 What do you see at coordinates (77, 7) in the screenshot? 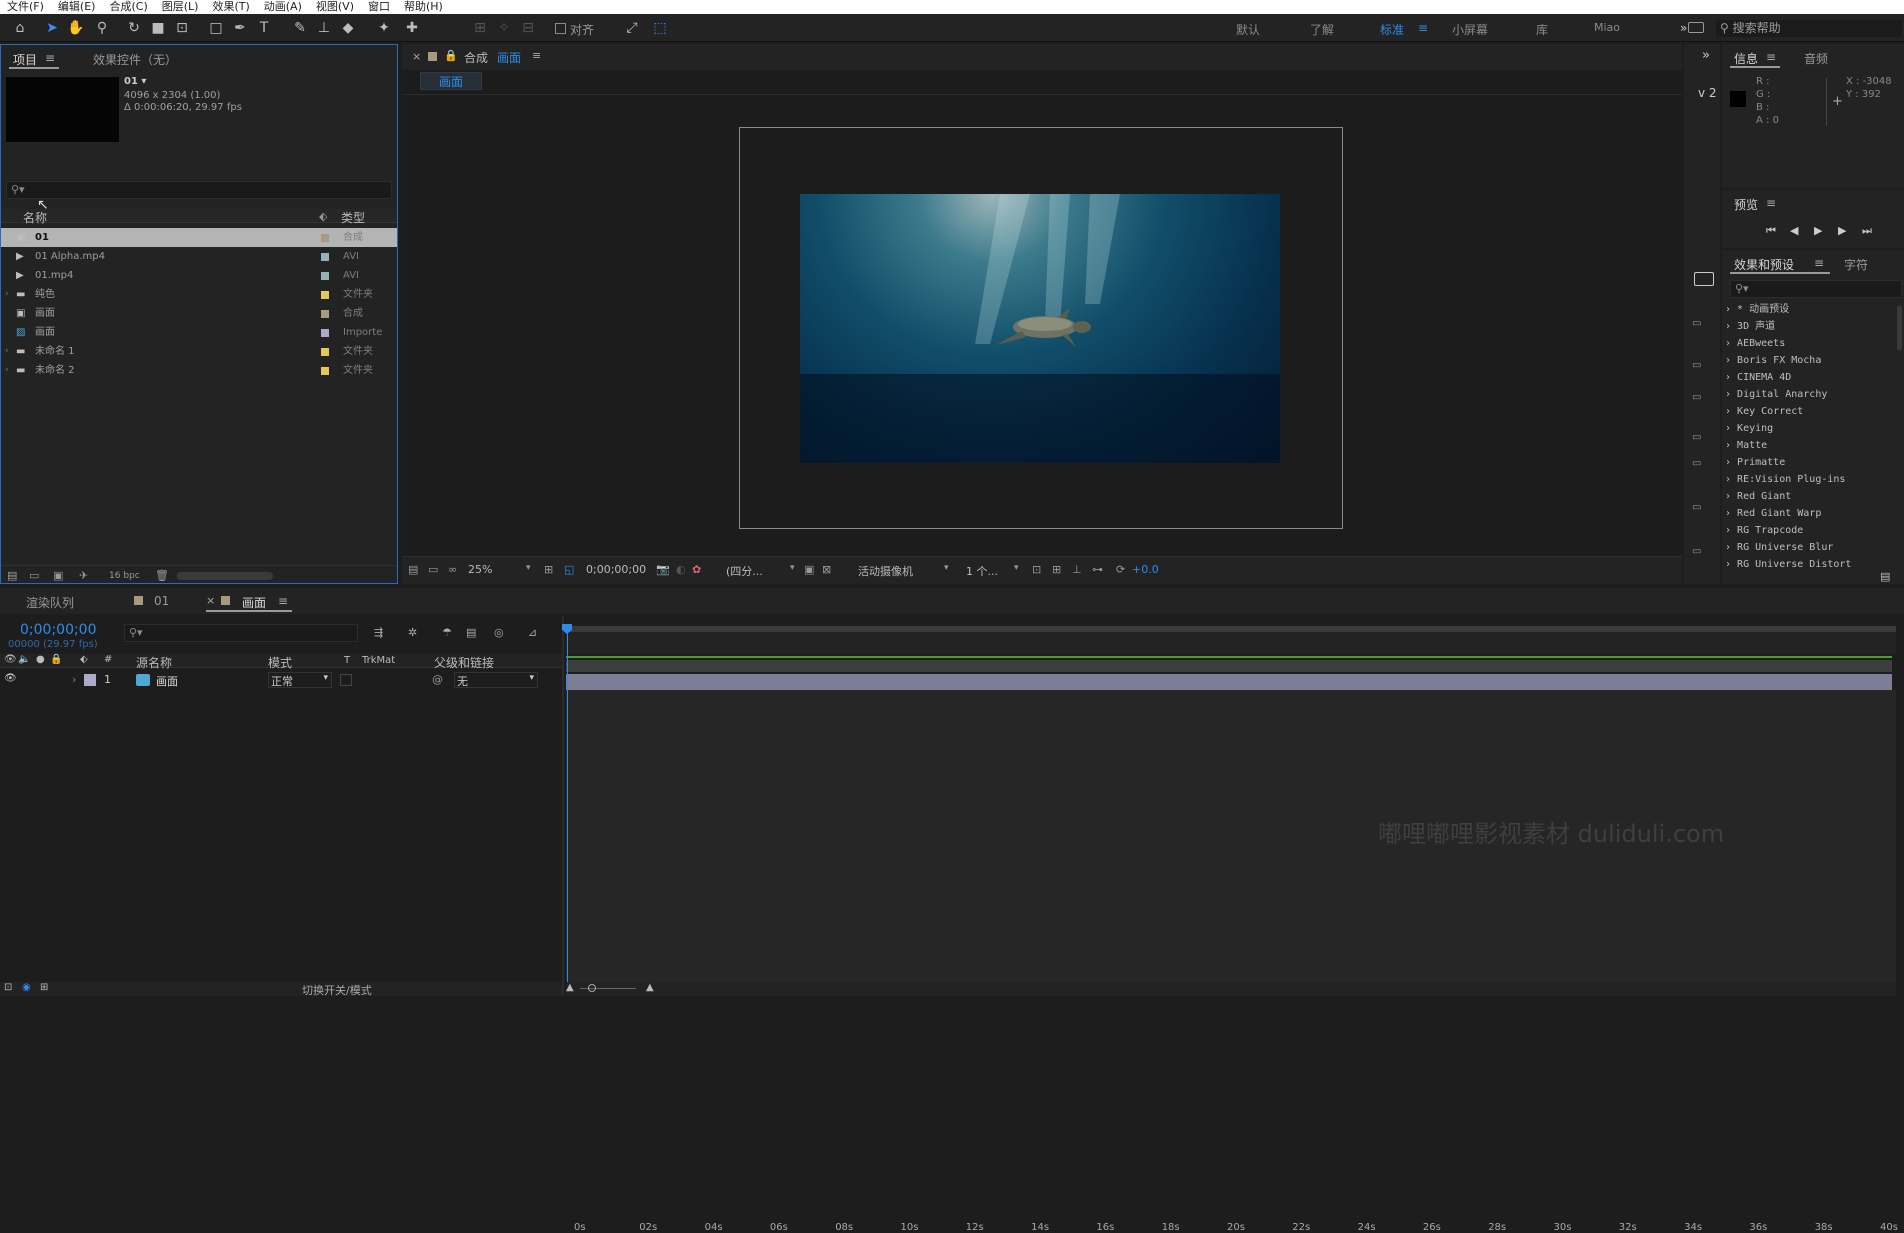
I see `menu-edit: 编辑(E)` at bounding box center [77, 7].